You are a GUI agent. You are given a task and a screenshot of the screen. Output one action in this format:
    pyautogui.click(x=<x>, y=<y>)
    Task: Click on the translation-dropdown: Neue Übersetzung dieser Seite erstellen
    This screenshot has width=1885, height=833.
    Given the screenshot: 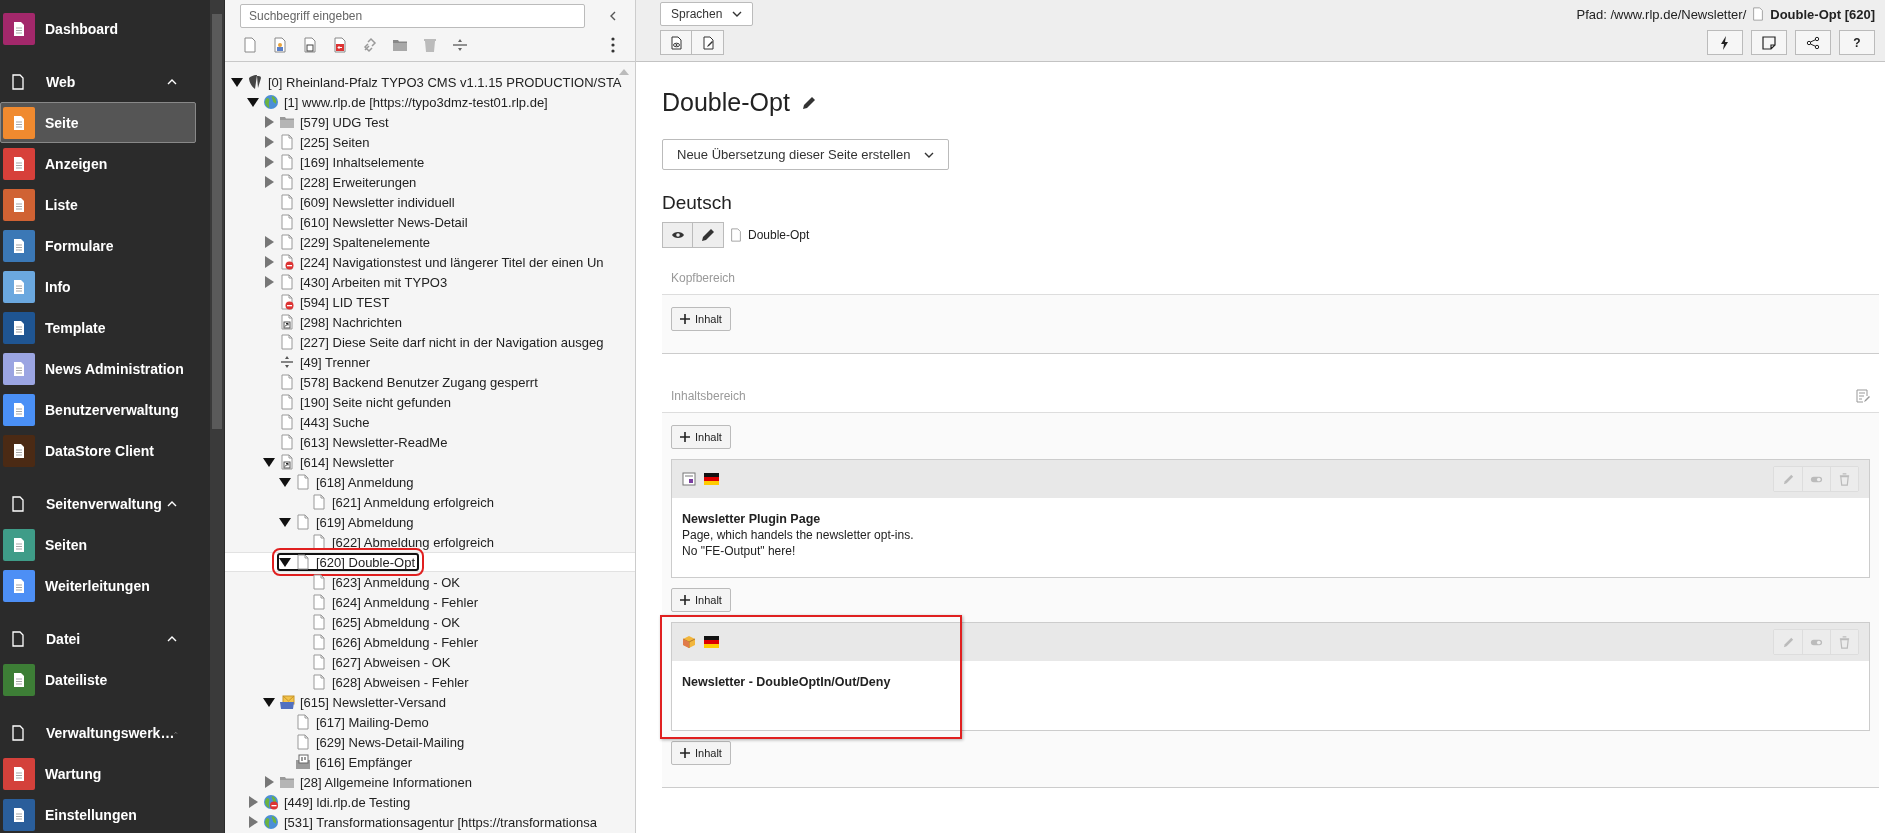 What is the action you would take?
    pyautogui.click(x=806, y=154)
    